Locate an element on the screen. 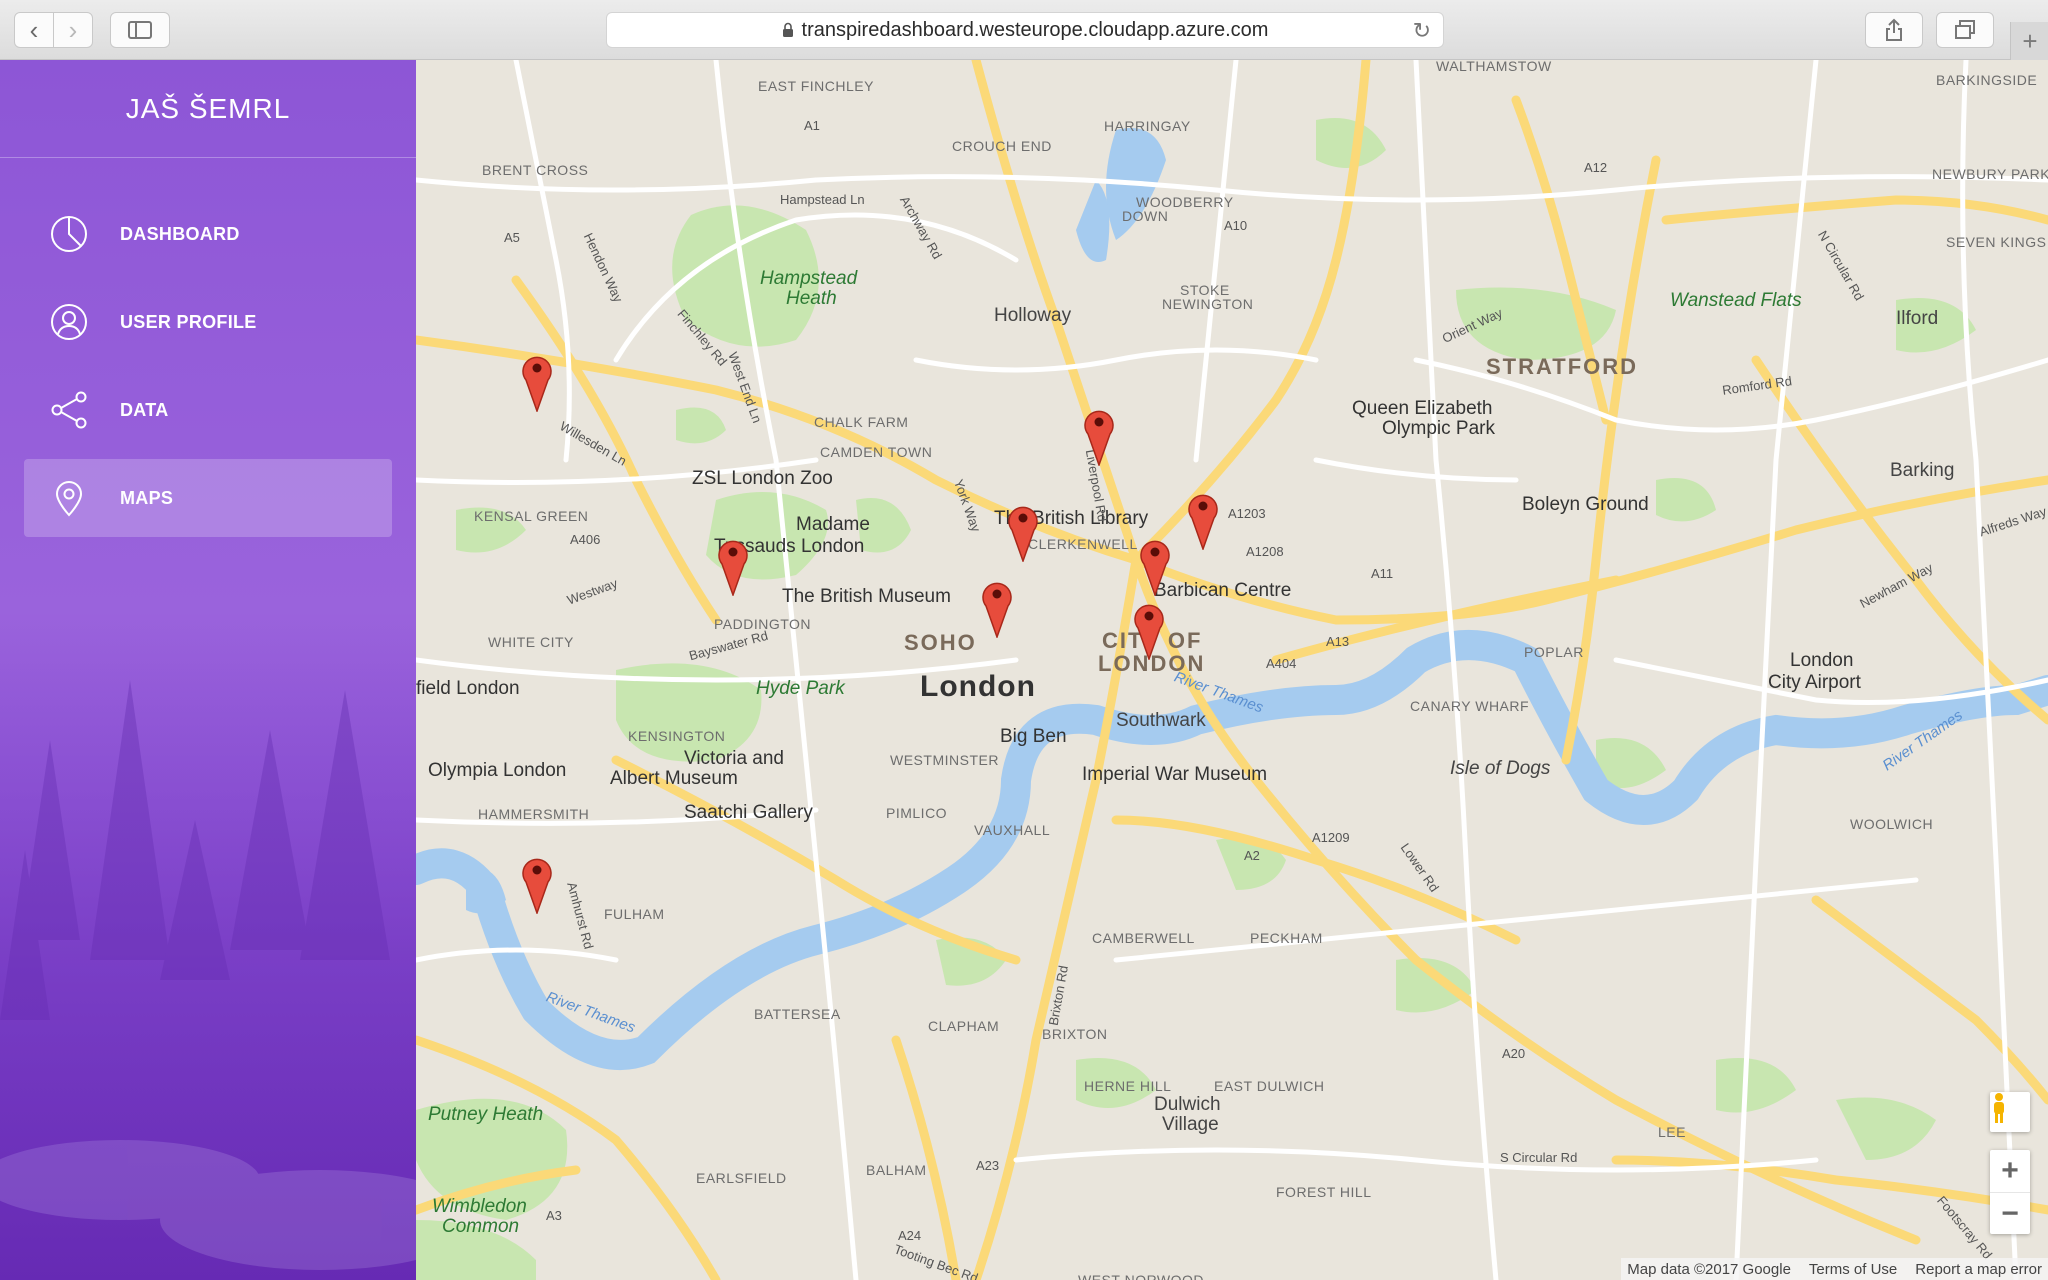 This screenshot has width=2048, height=1280. zoom-out-button: − is located at coordinates (2010, 1214).